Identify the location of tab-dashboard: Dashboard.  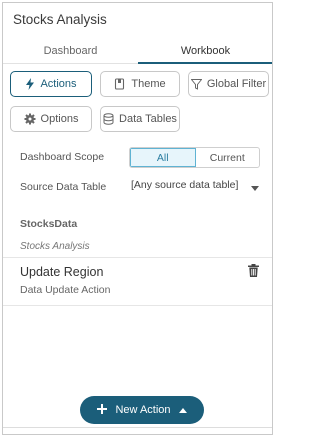
(70, 51).